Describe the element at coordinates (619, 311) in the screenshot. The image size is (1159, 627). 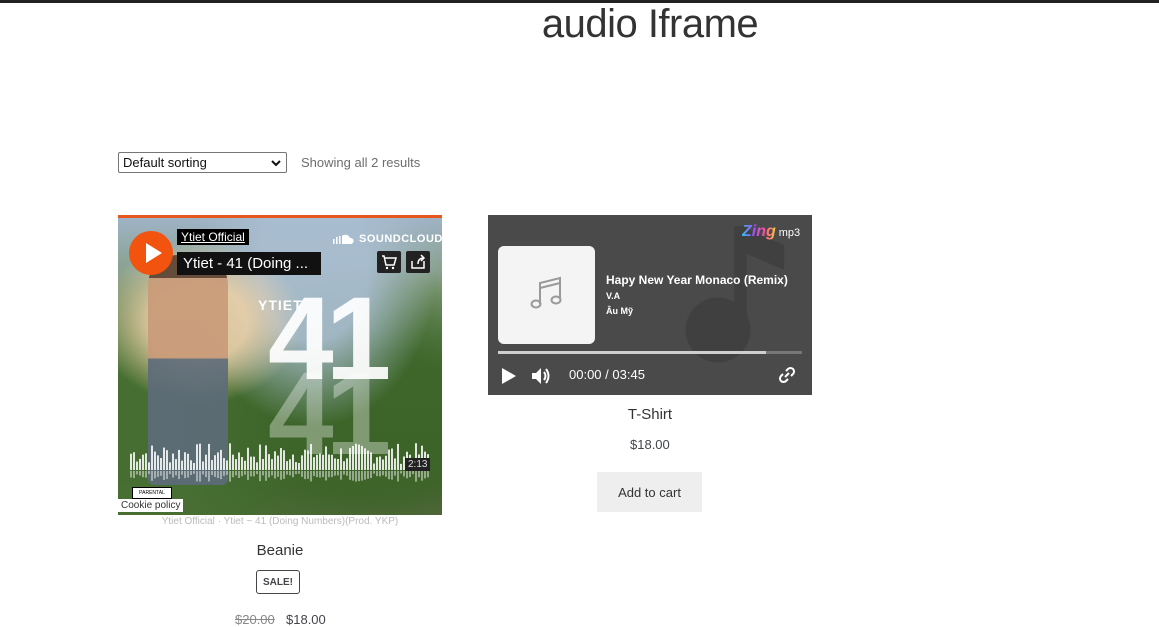
I see `song-genre: Âu Mỹ` at that location.